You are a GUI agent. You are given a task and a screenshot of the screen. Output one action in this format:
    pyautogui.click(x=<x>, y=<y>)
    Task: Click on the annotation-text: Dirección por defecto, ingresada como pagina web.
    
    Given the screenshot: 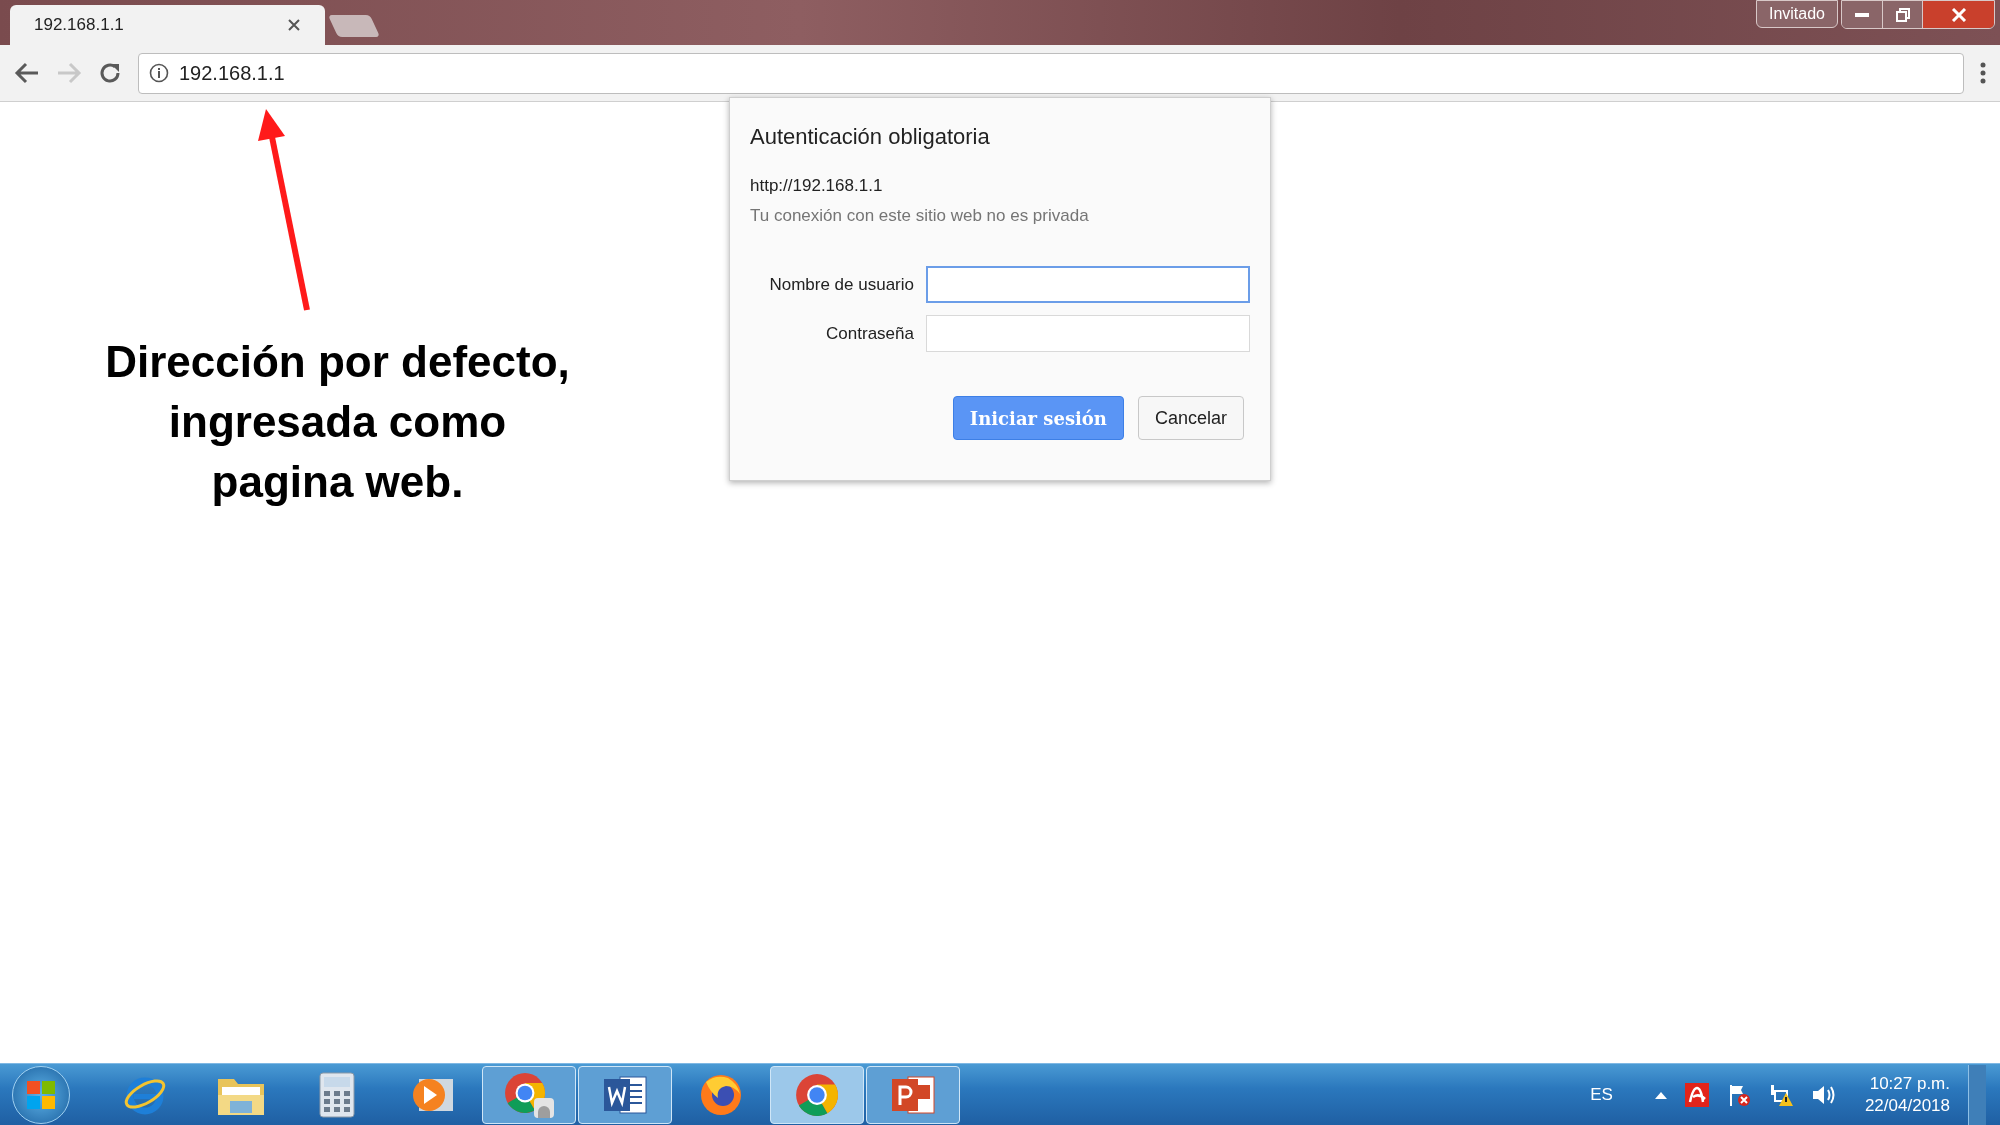 What is the action you would take?
    pyautogui.click(x=337, y=422)
    